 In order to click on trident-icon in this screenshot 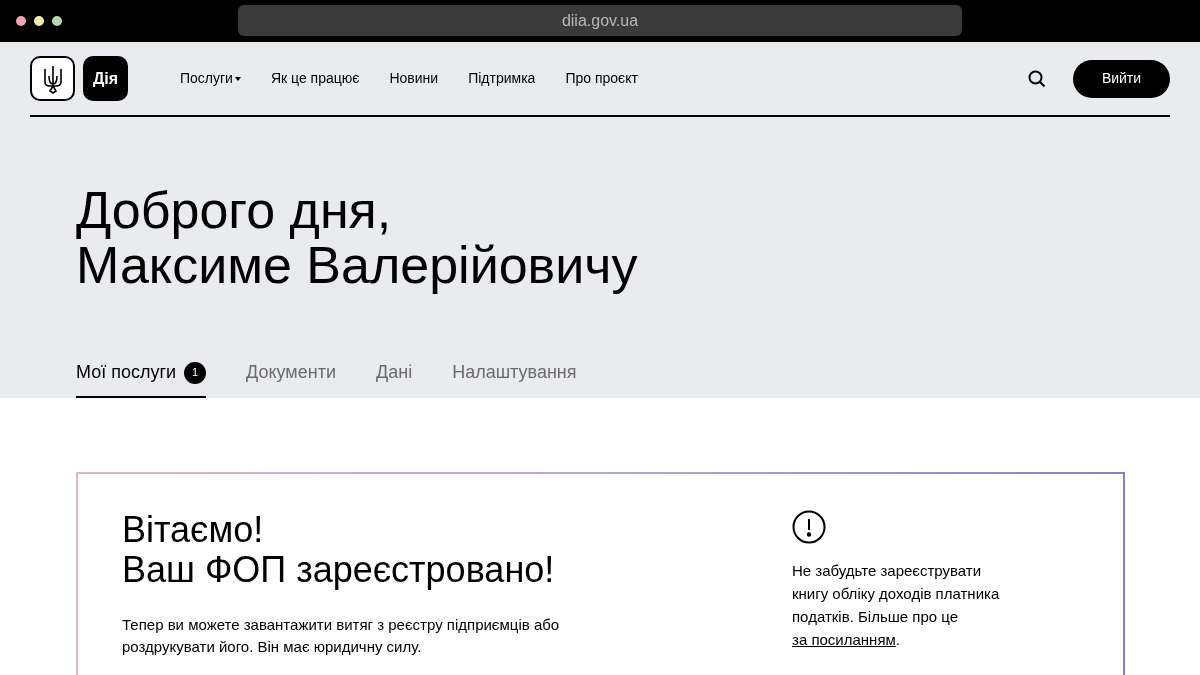, I will do `click(52, 78)`.